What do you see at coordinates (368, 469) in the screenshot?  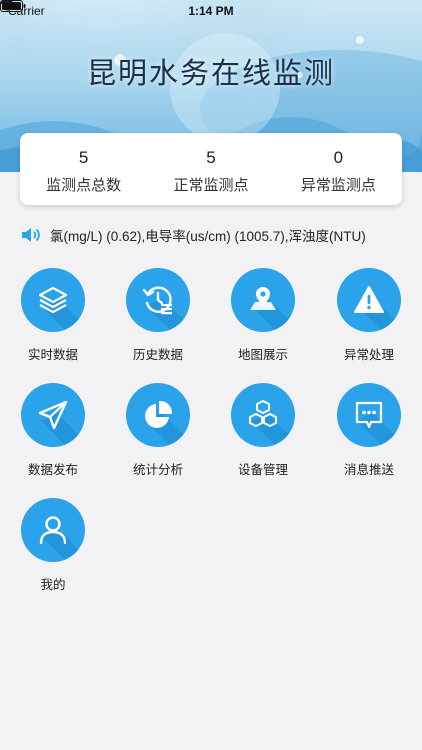 I see `menu-label: 消息推送` at bounding box center [368, 469].